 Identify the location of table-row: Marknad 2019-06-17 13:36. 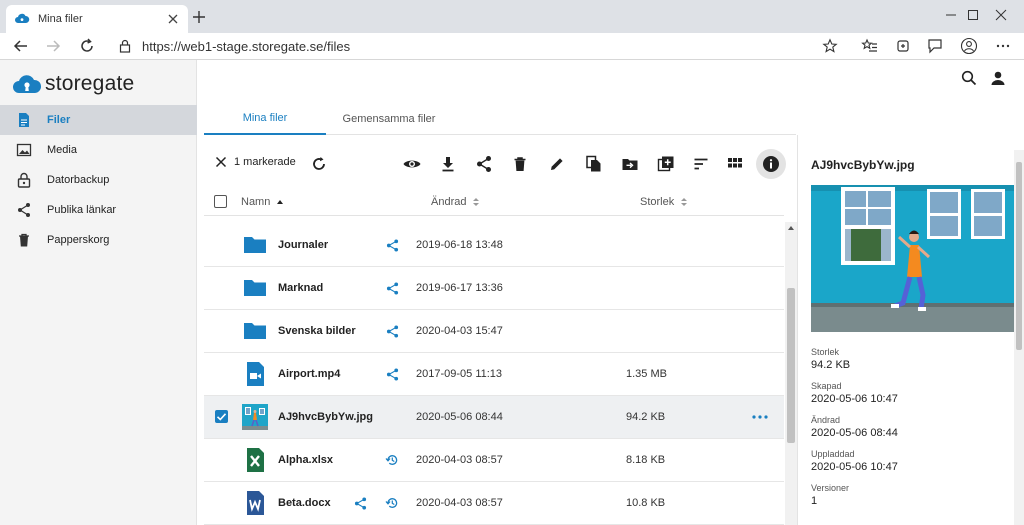
(494, 288).